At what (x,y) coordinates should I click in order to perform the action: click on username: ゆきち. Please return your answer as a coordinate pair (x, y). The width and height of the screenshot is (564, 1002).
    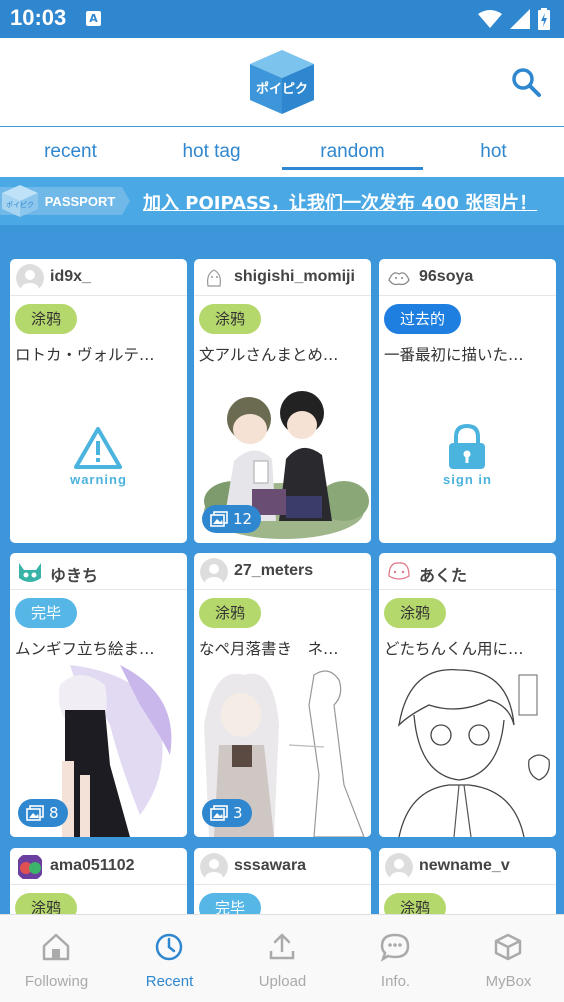
    Looking at the image, I should click on (74, 574).